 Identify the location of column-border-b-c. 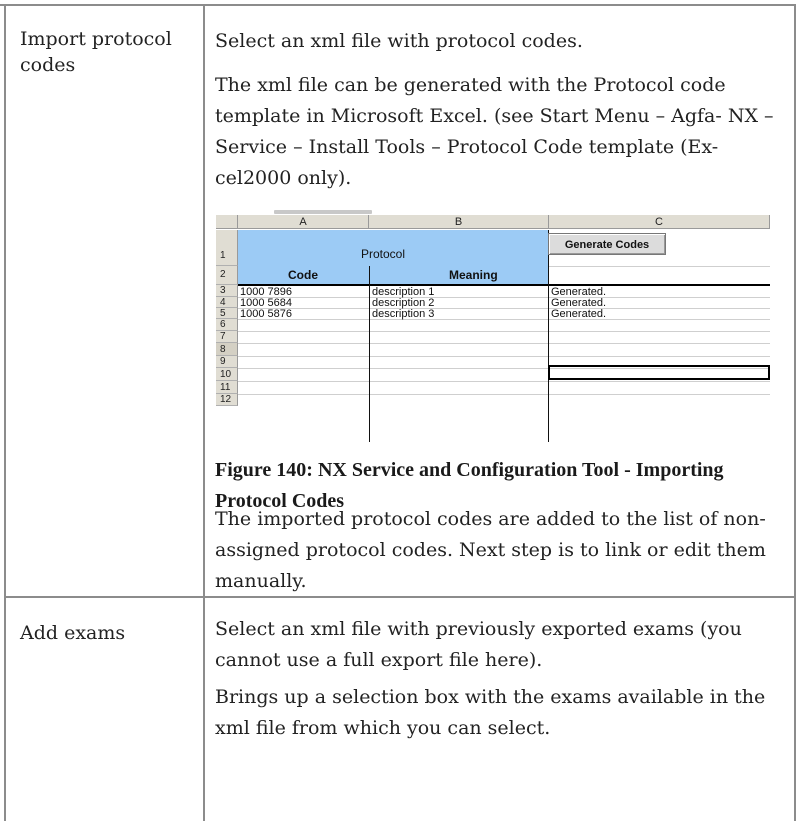
(548, 336).